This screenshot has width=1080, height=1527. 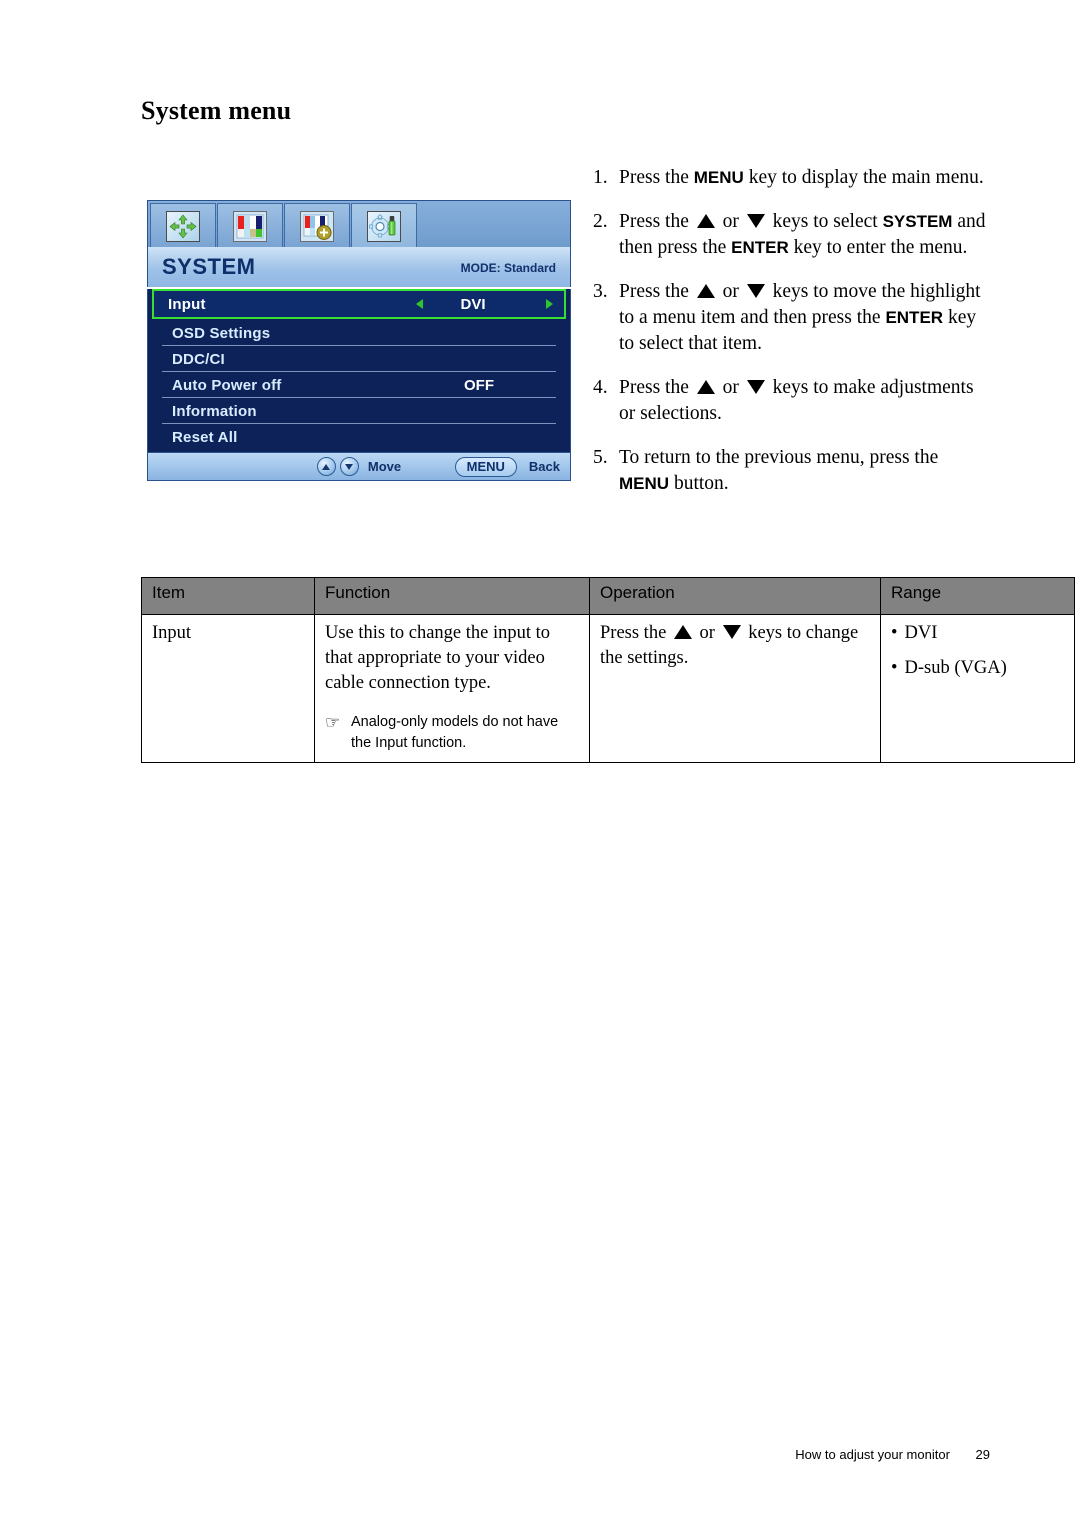 I want to click on osd-move-control: Move, so click(x=359, y=466).